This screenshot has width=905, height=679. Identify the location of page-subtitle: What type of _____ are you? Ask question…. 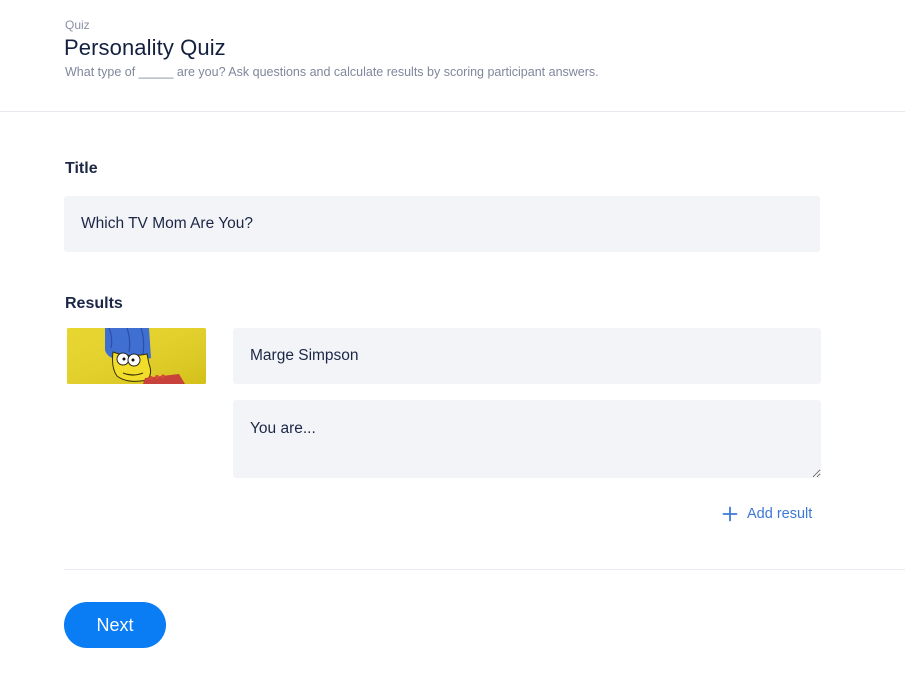
(332, 72).